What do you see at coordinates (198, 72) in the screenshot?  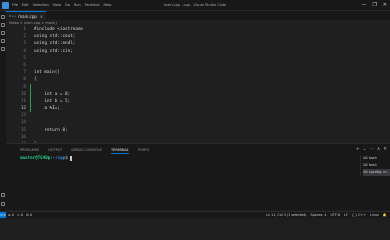 I see `code-line: 7 int main()` at bounding box center [198, 72].